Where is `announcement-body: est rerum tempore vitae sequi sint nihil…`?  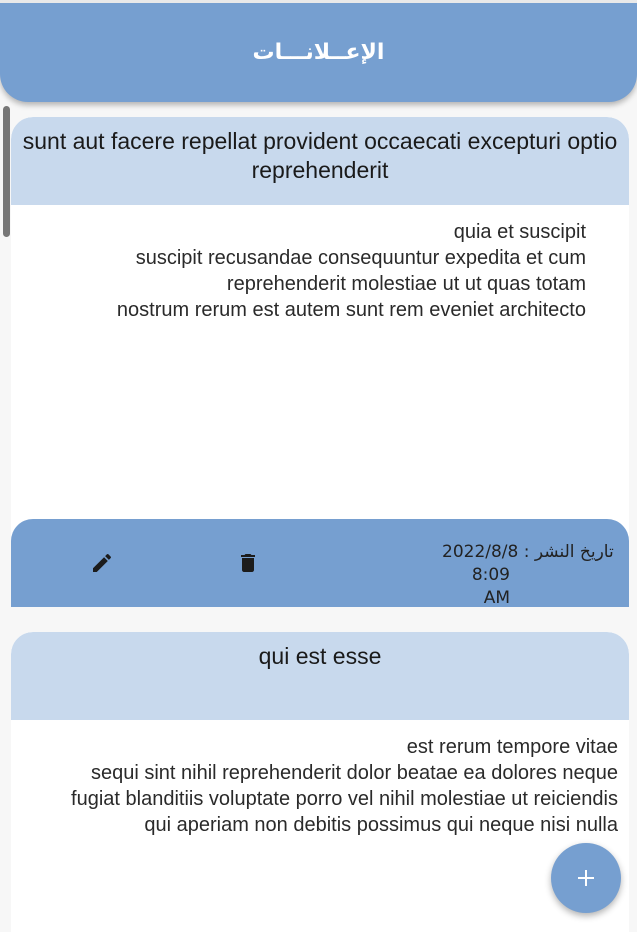
announcement-body: est rerum tempore vitae sequi sint nihil… is located at coordinates (344, 786).